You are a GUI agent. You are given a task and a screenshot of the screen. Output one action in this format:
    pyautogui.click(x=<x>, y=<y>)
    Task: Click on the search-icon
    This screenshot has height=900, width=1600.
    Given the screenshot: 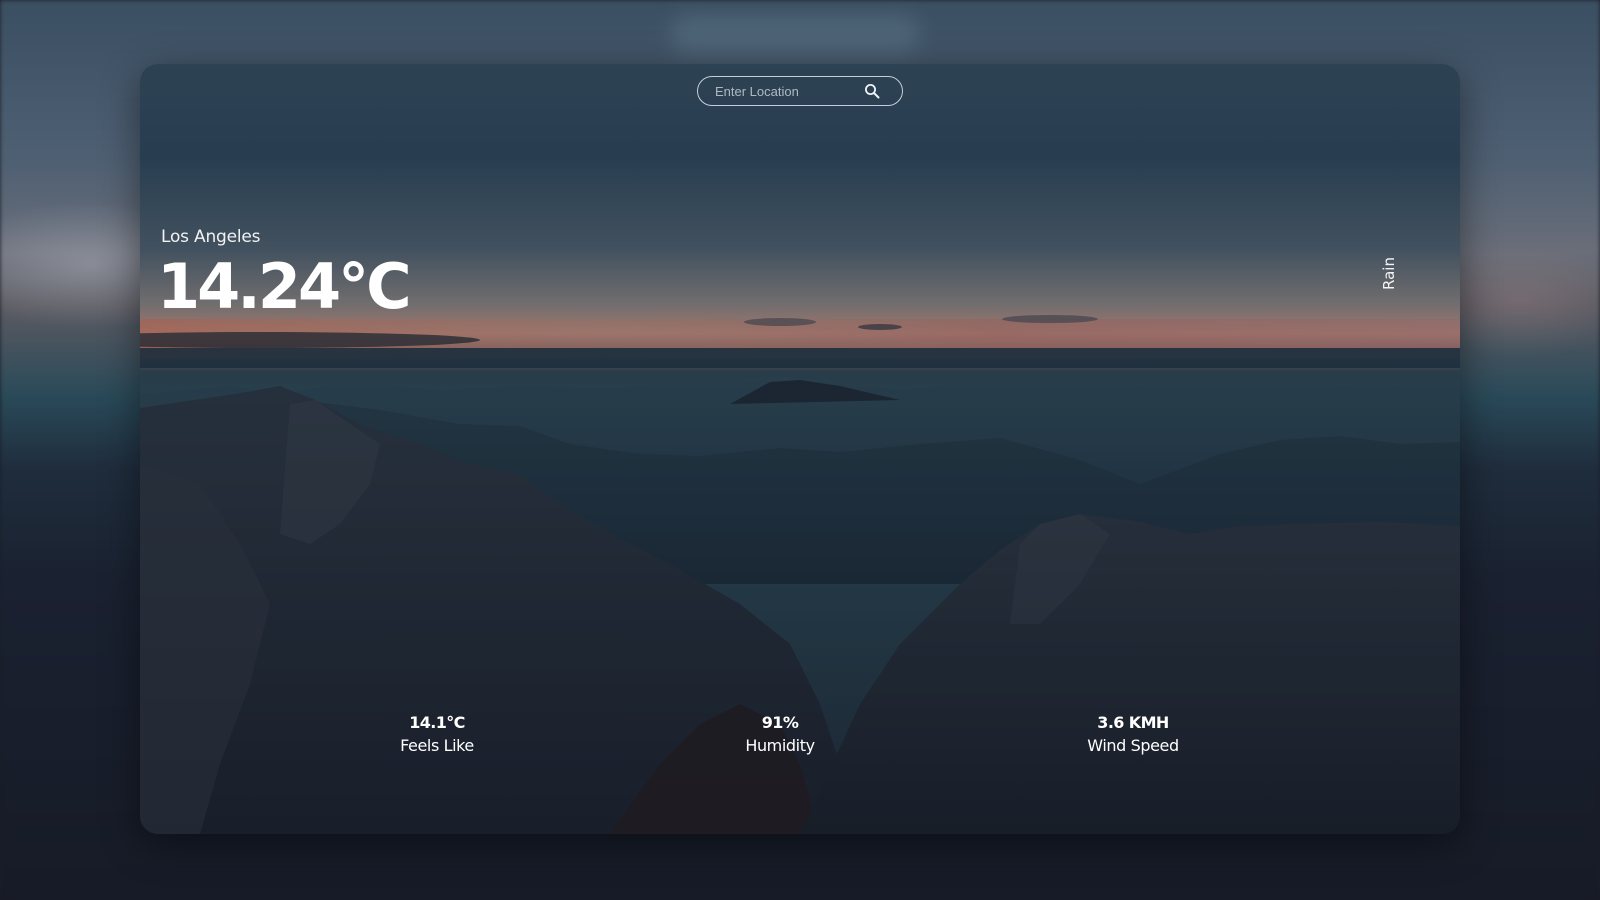 What is the action you would take?
    pyautogui.click(x=872, y=91)
    